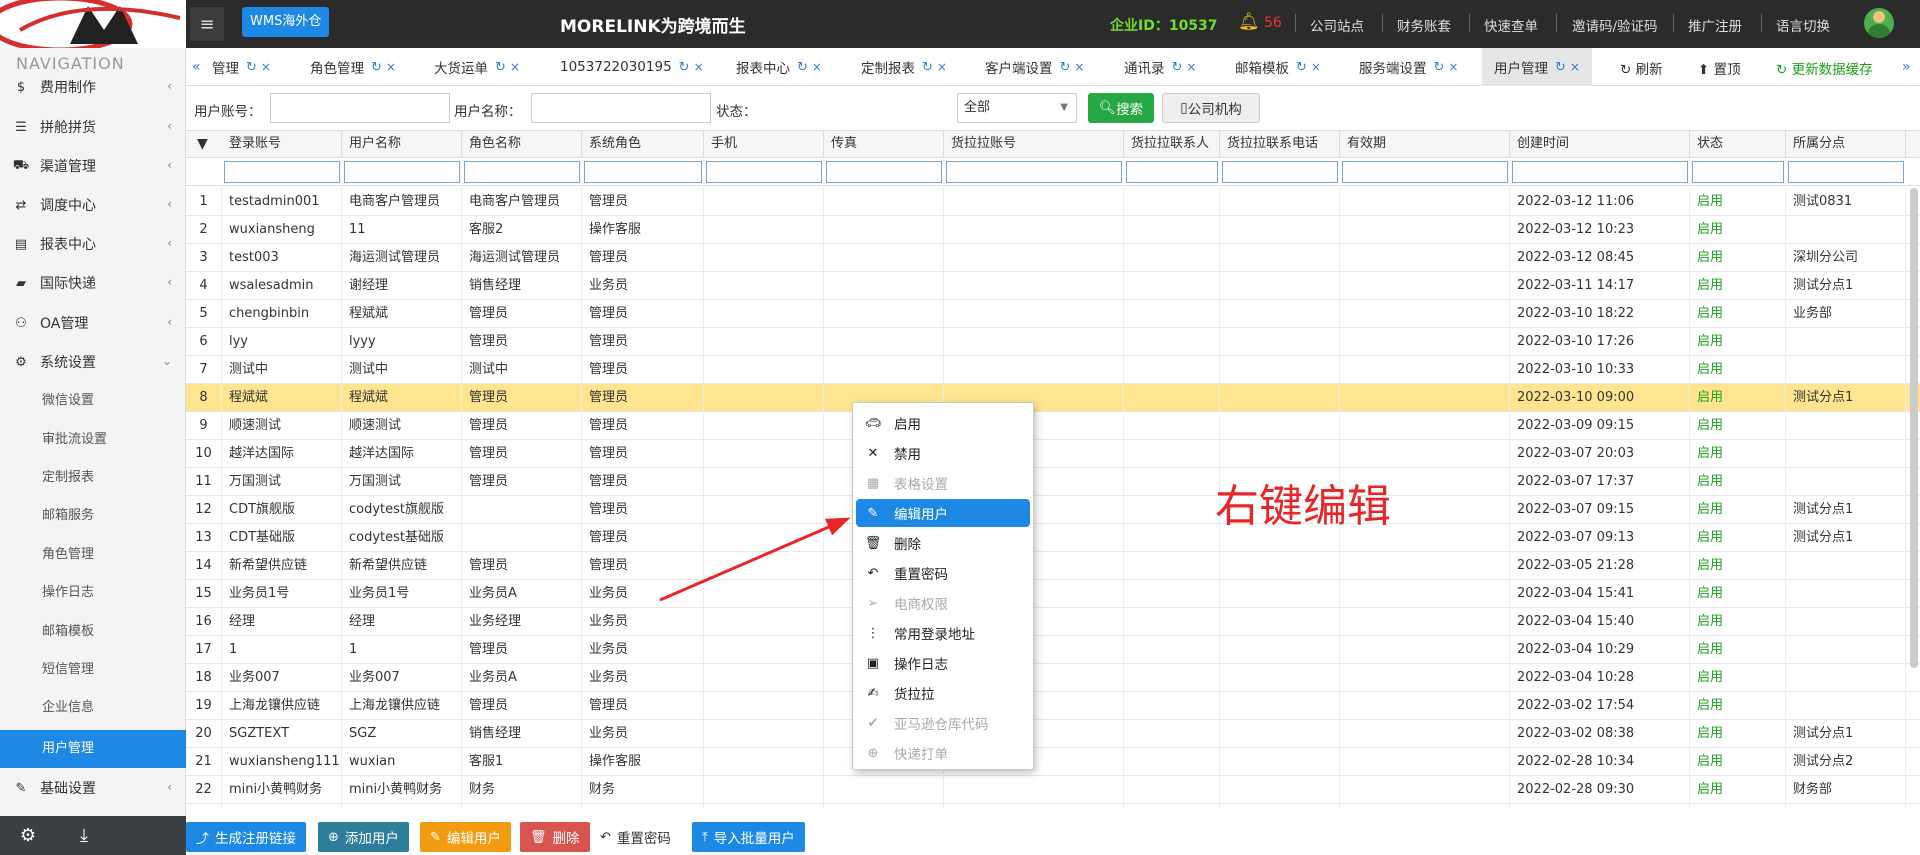  Describe the element at coordinates (93, 166) in the screenshot. I see `sidebar-item-channel: ⛟ 渠道管理 ‹` at that location.